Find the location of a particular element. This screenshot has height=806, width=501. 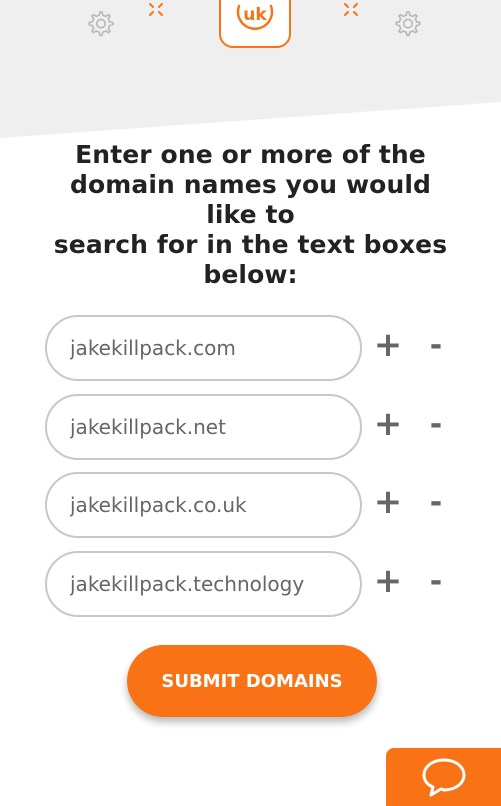

logo-mark: uk is located at coordinates (255, 17).